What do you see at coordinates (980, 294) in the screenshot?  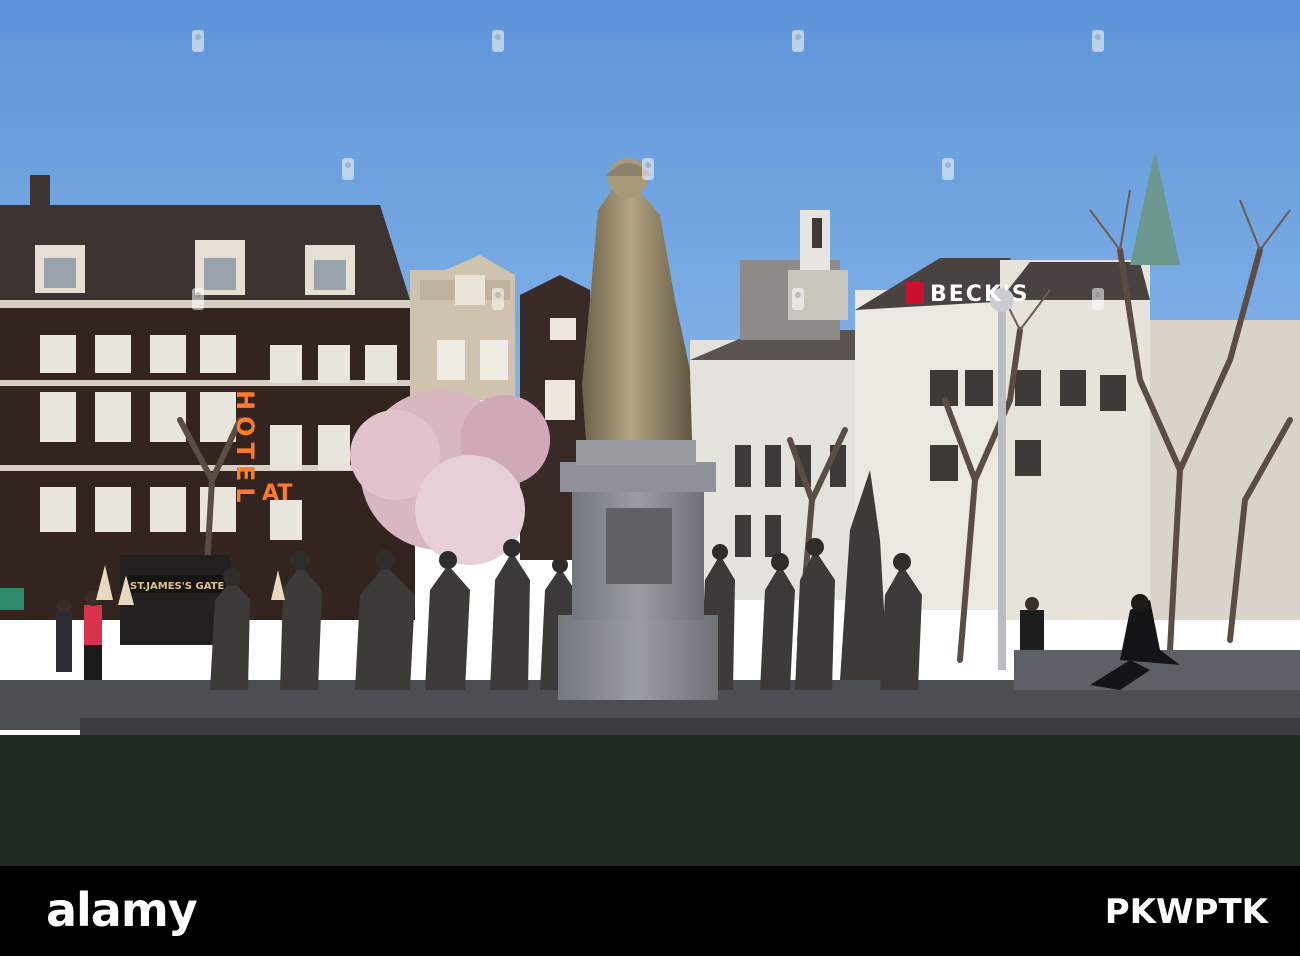 I see `brewery-sign-text: BECK'S` at bounding box center [980, 294].